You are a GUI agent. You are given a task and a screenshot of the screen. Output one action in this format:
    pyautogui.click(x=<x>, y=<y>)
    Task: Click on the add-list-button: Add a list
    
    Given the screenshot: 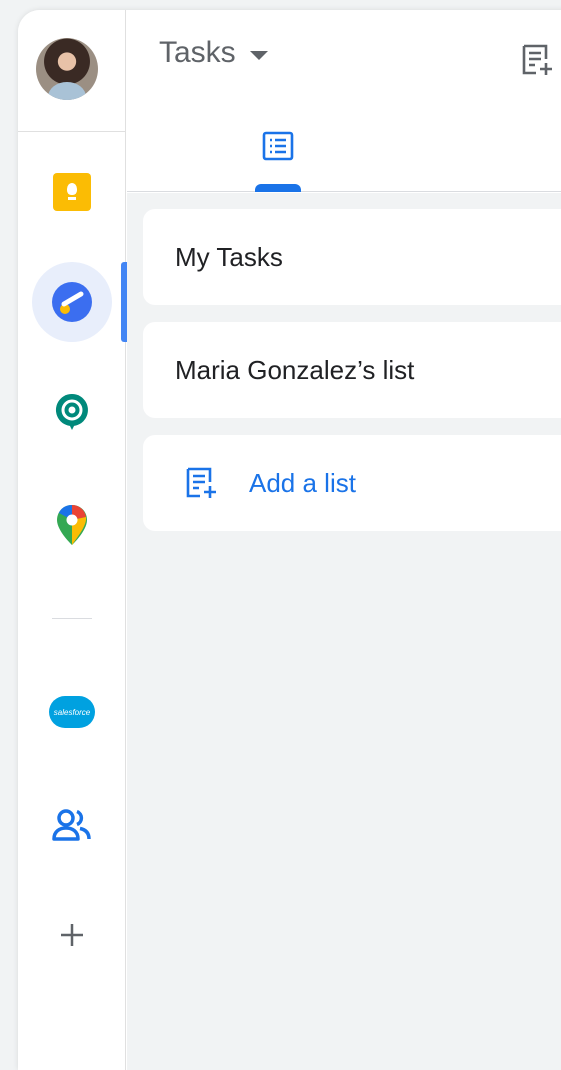 What is the action you would take?
    pyautogui.click(x=352, y=483)
    